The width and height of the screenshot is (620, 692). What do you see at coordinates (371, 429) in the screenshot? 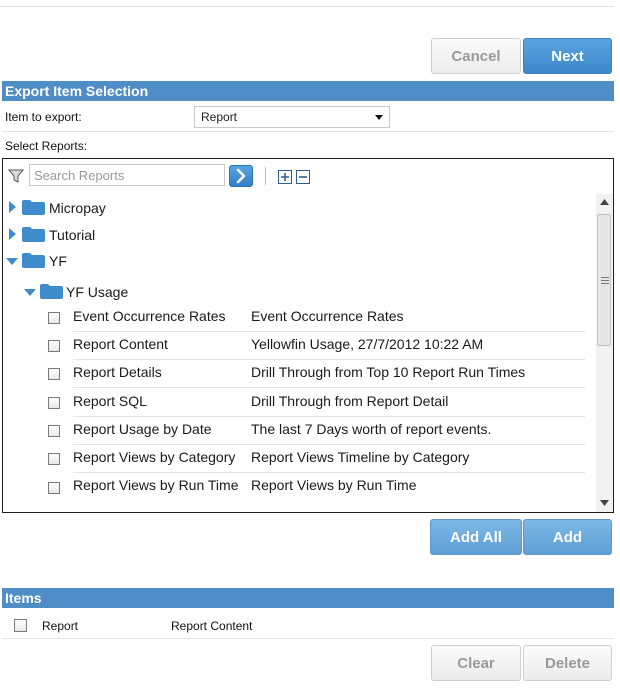
I see `report-description: The last 7 Days worth of report events.` at bounding box center [371, 429].